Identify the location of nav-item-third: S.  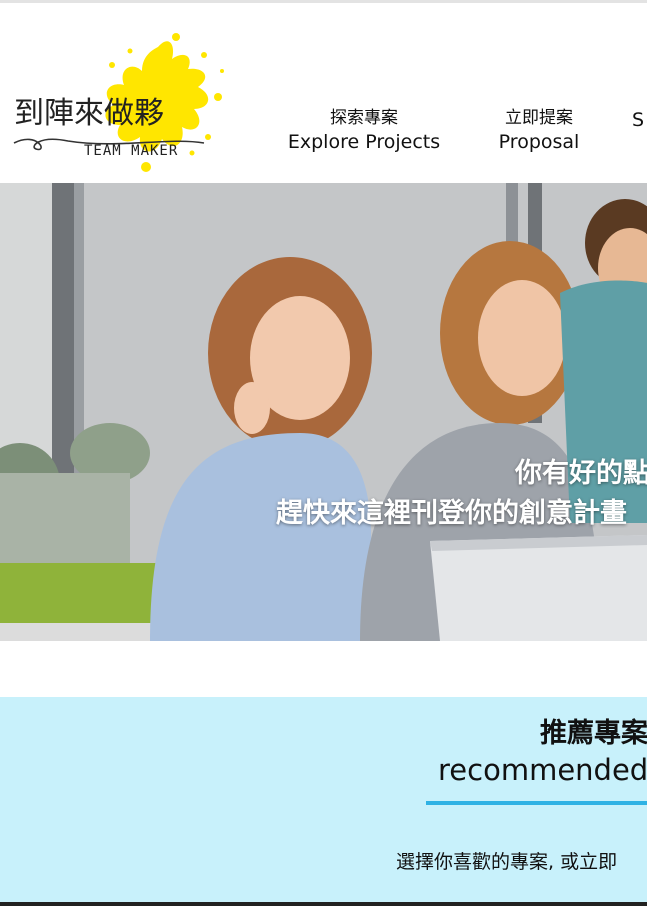
(639, 120).